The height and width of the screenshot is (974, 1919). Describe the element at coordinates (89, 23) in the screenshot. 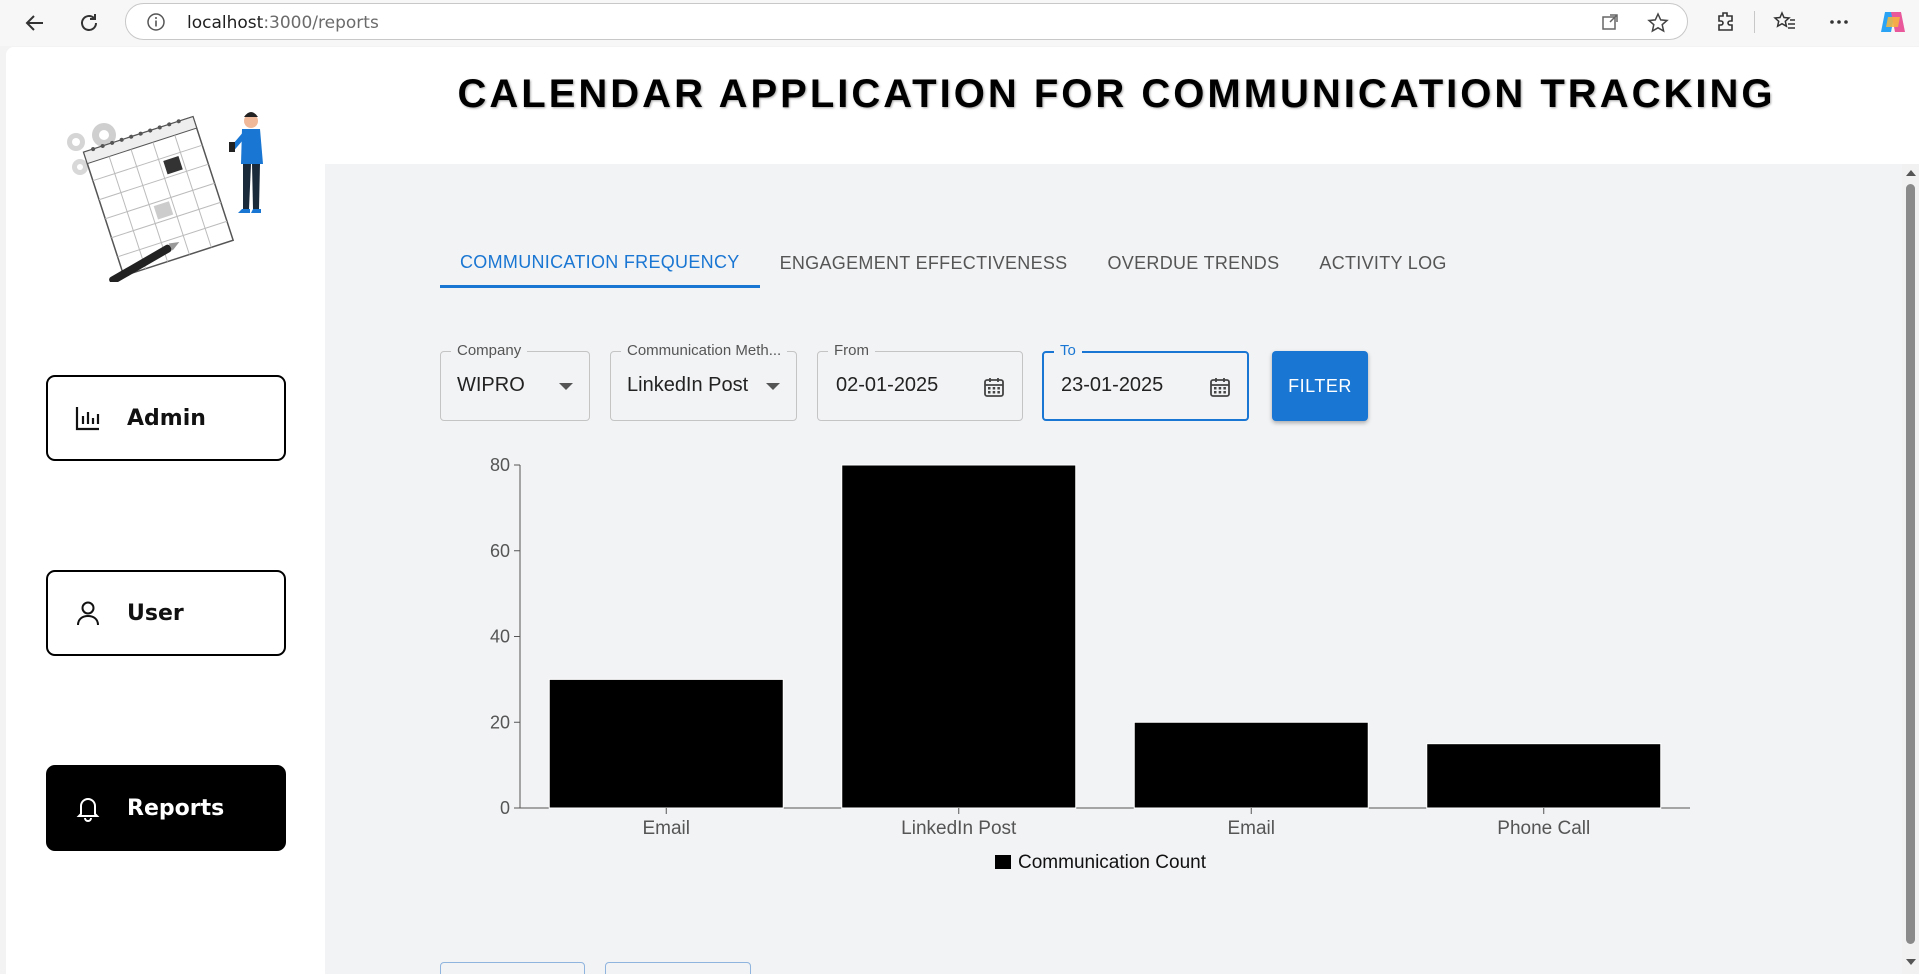

I see `reload-icon` at that location.